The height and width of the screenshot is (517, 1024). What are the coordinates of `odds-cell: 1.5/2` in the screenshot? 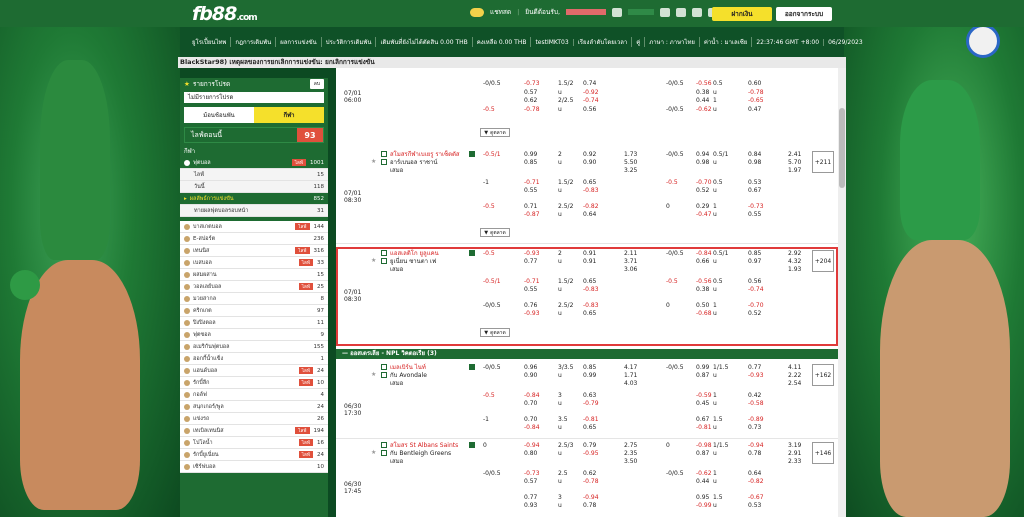 It's located at (565, 182).